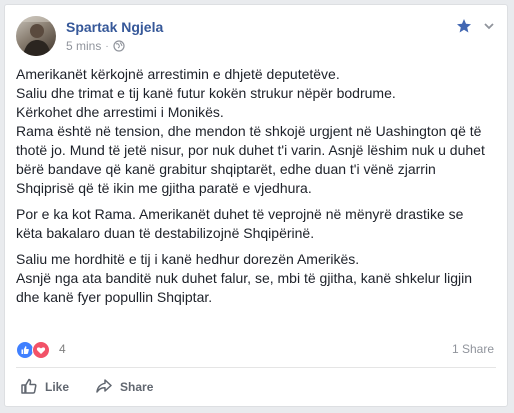  I want to click on globe-icon, so click(119, 46).